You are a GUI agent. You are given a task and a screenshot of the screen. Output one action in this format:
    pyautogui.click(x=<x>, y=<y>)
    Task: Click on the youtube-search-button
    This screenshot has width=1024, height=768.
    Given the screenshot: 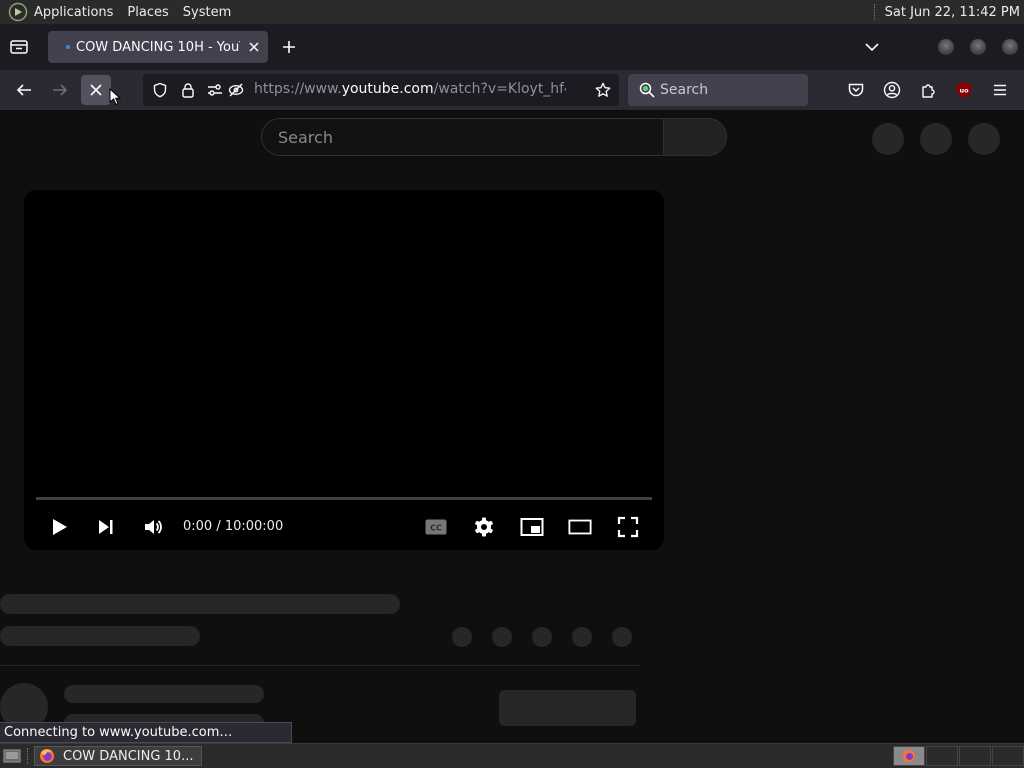 What is the action you would take?
    pyautogui.click(x=695, y=137)
    